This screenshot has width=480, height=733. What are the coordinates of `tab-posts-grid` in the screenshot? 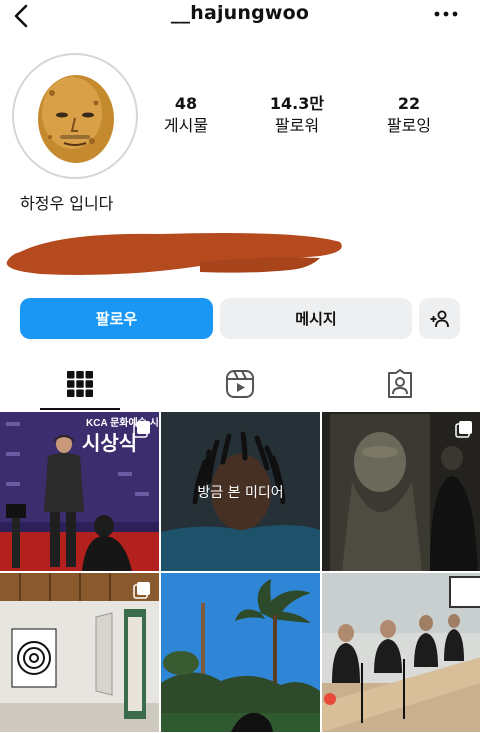 It's located at (80, 384).